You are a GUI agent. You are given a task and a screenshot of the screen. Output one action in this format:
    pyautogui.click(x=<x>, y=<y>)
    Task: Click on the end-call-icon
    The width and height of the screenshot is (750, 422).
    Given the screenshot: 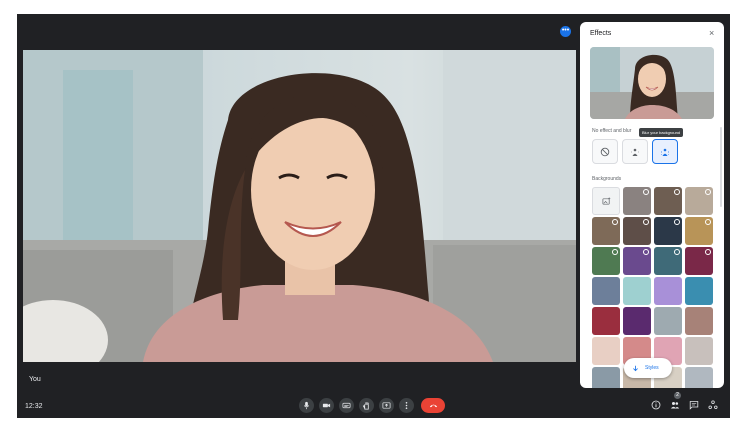 What is the action you would take?
    pyautogui.click(x=433, y=405)
    